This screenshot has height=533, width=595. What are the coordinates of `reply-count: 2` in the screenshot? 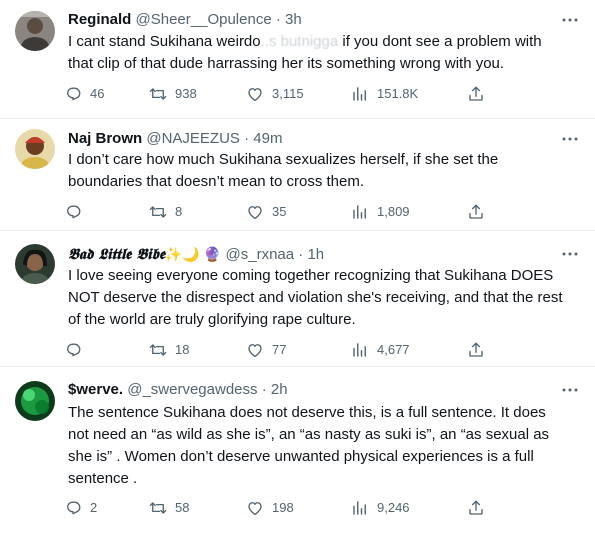 It's located at (94, 507).